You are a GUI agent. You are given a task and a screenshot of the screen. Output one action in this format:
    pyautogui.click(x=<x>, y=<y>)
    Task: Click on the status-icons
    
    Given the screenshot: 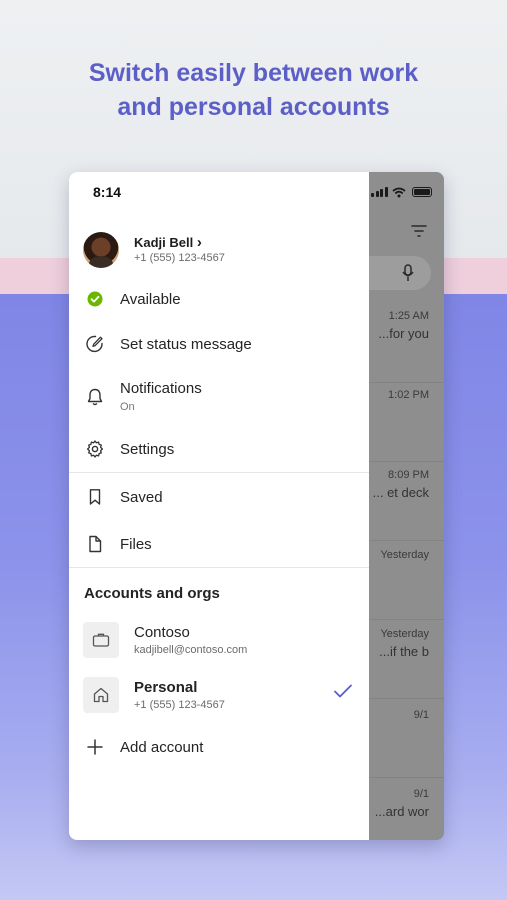 What is the action you would take?
    pyautogui.click(x=406, y=192)
    